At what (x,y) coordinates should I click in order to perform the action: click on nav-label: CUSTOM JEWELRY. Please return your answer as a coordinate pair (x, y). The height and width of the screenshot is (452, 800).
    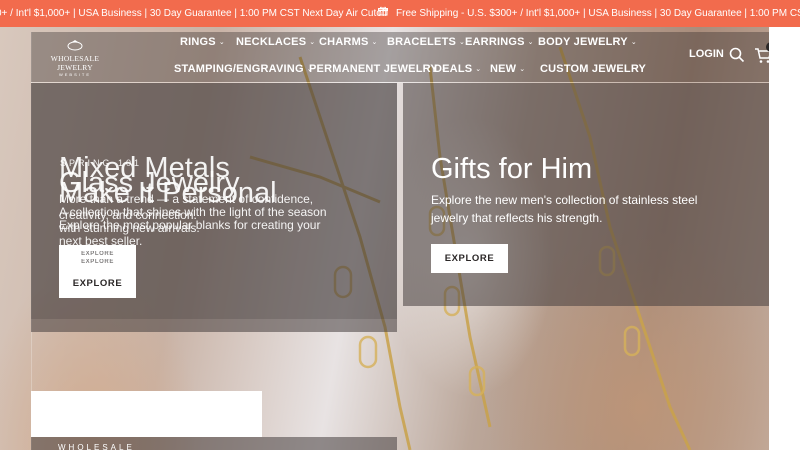
    Looking at the image, I should click on (593, 69).